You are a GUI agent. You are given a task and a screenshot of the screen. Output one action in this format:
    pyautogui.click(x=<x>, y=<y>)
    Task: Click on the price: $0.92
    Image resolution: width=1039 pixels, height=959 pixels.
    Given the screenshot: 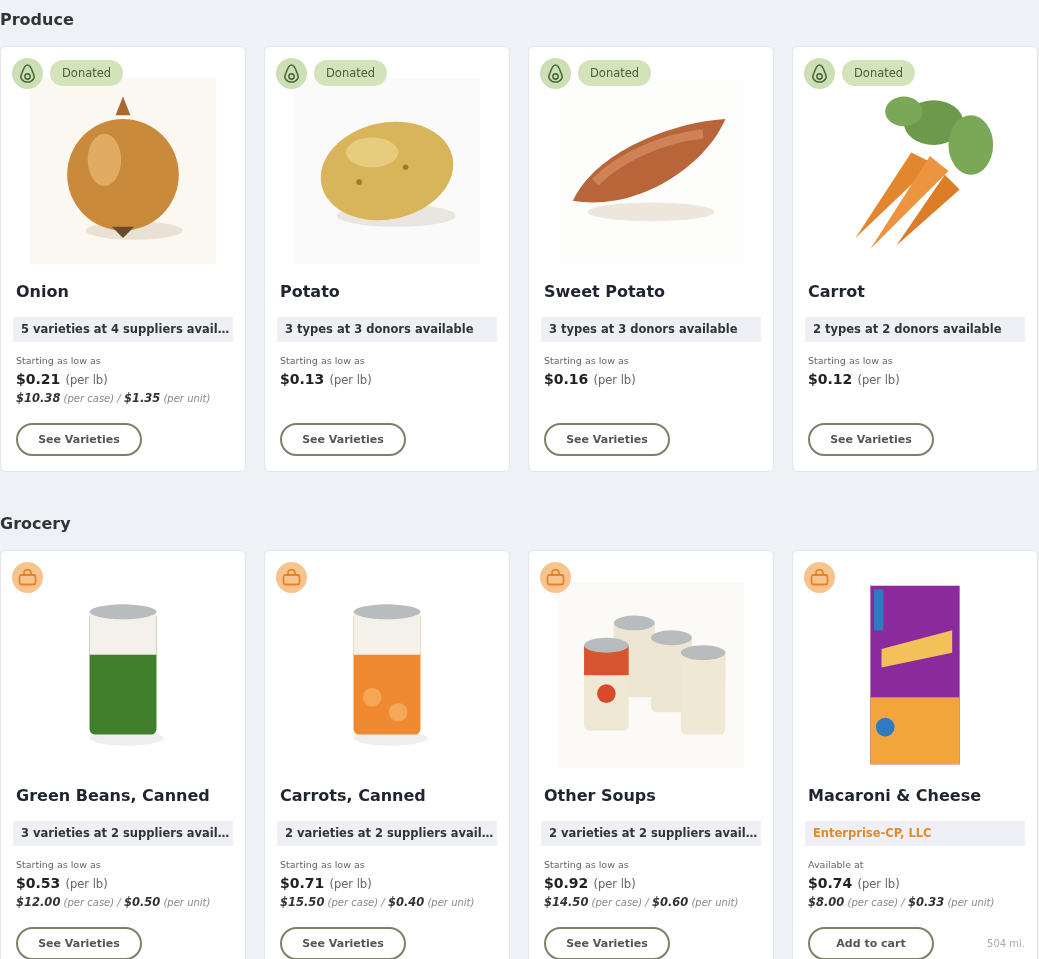 What is the action you would take?
    pyautogui.click(x=566, y=883)
    